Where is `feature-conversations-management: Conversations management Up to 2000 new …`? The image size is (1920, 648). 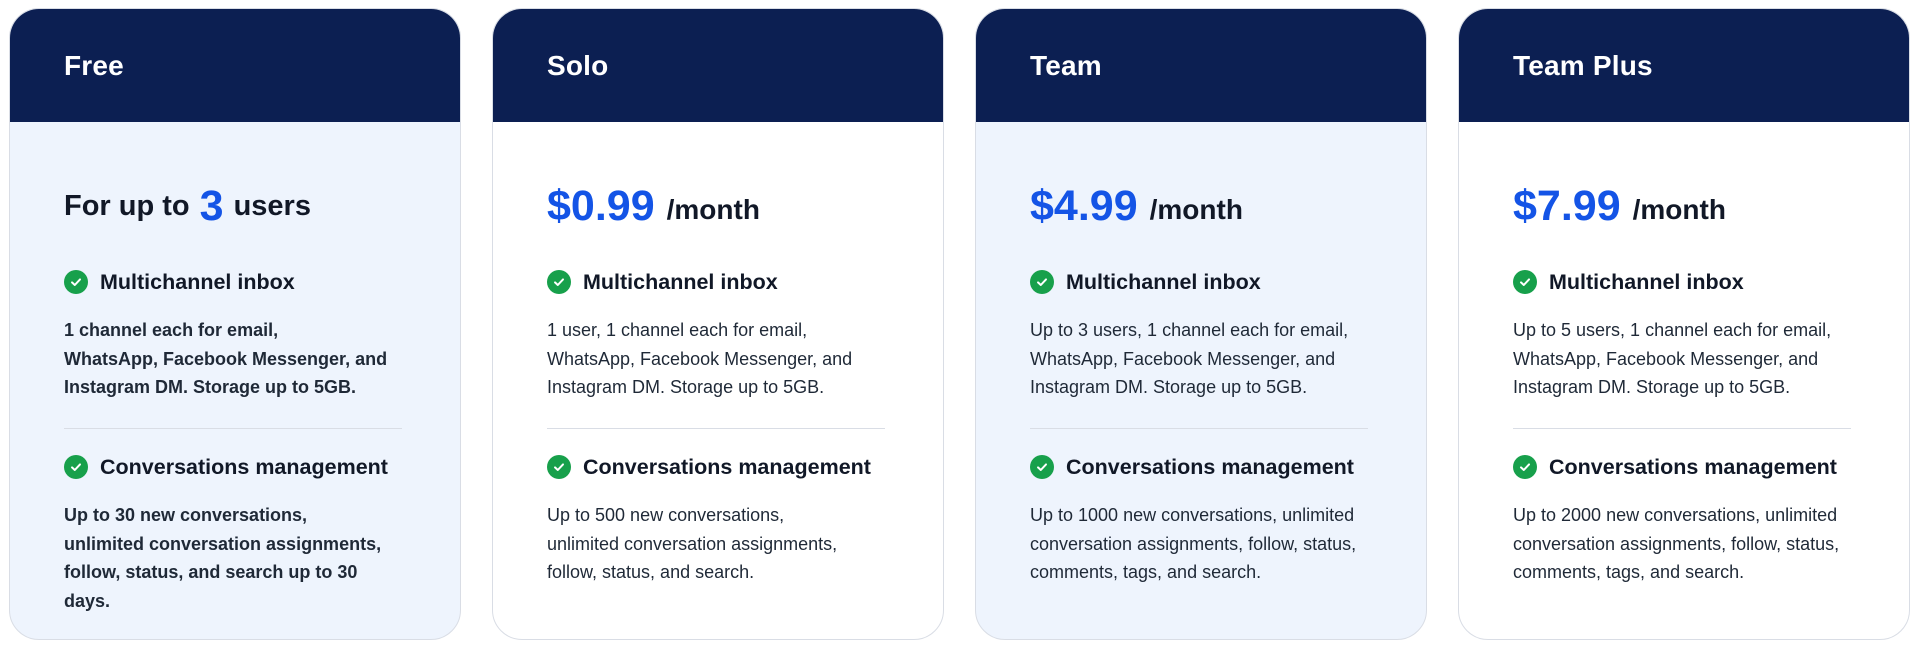 feature-conversations-management: Conversations management Up to 2000 new … is located at coordinates (1684, 517).